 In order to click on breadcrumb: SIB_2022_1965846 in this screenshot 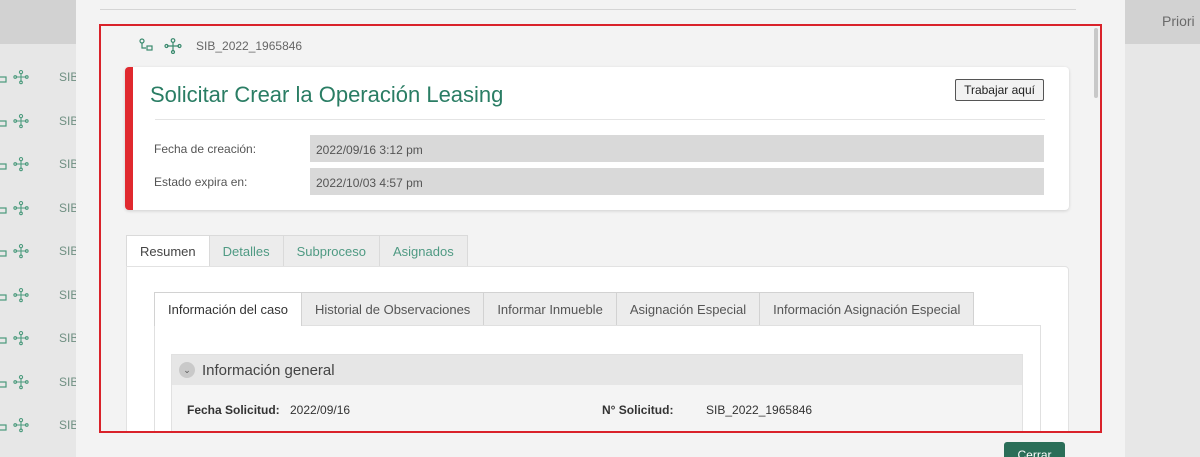, I will do `click(220, 46)`.